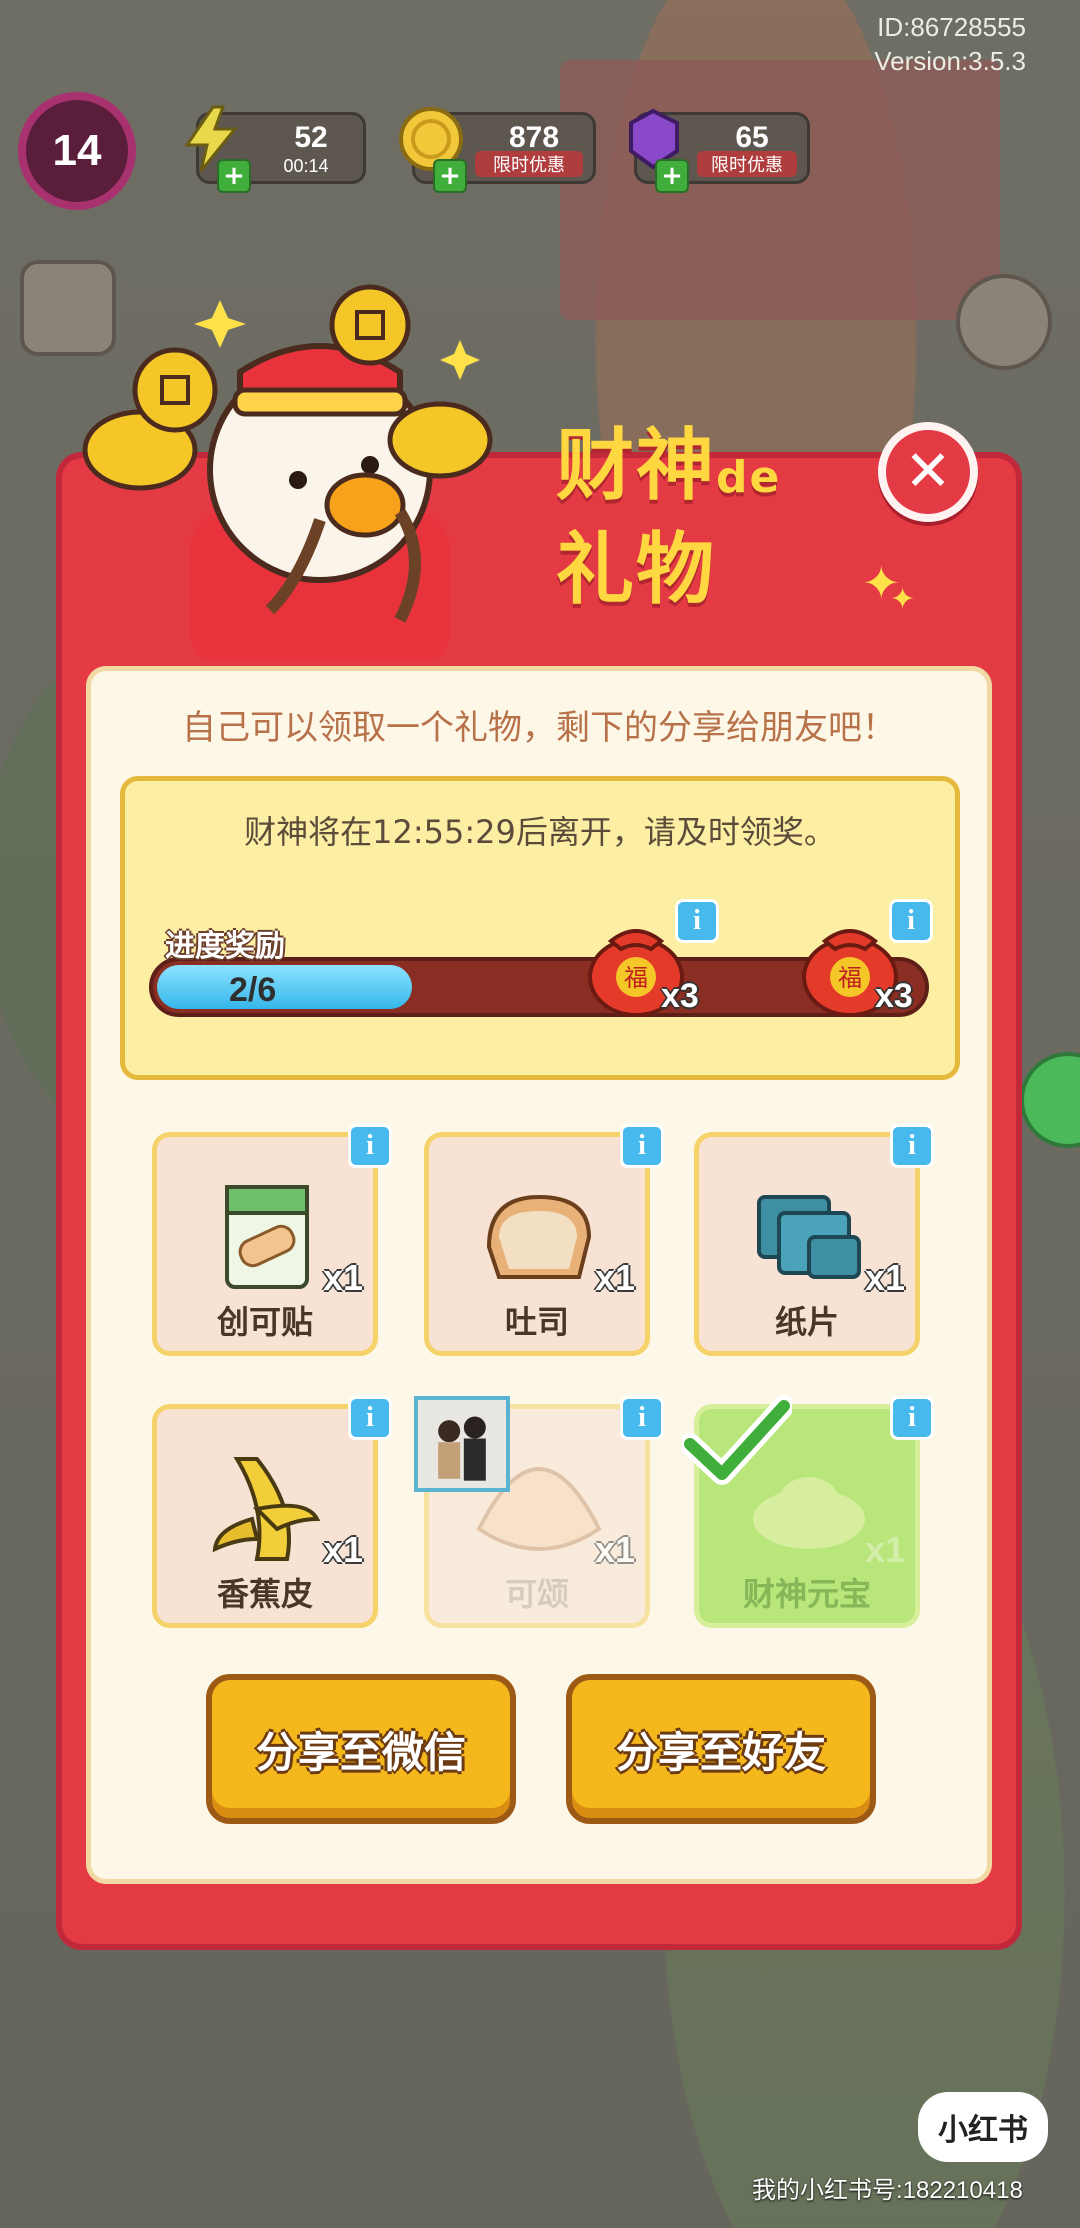 The height and width of the screenshot is (2228, 1080). Describe the element at coordinates (311, 137) in the screenshot. I see `energy-value: 52` at that location.